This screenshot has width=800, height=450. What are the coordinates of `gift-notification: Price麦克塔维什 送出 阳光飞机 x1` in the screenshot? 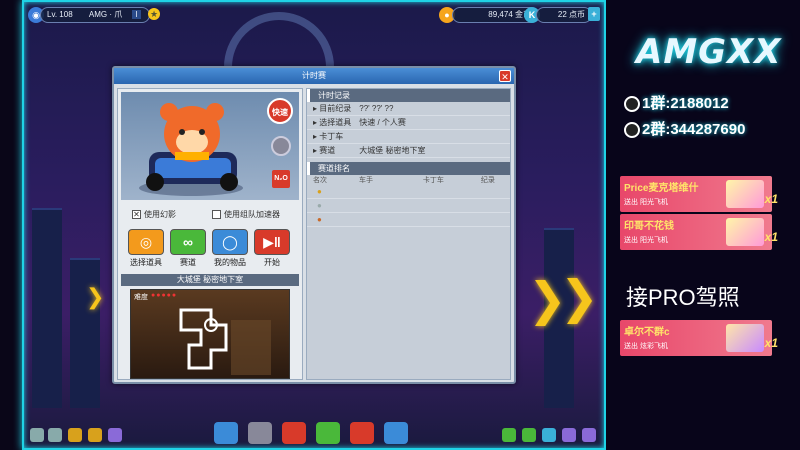 It's located at (699, 194).